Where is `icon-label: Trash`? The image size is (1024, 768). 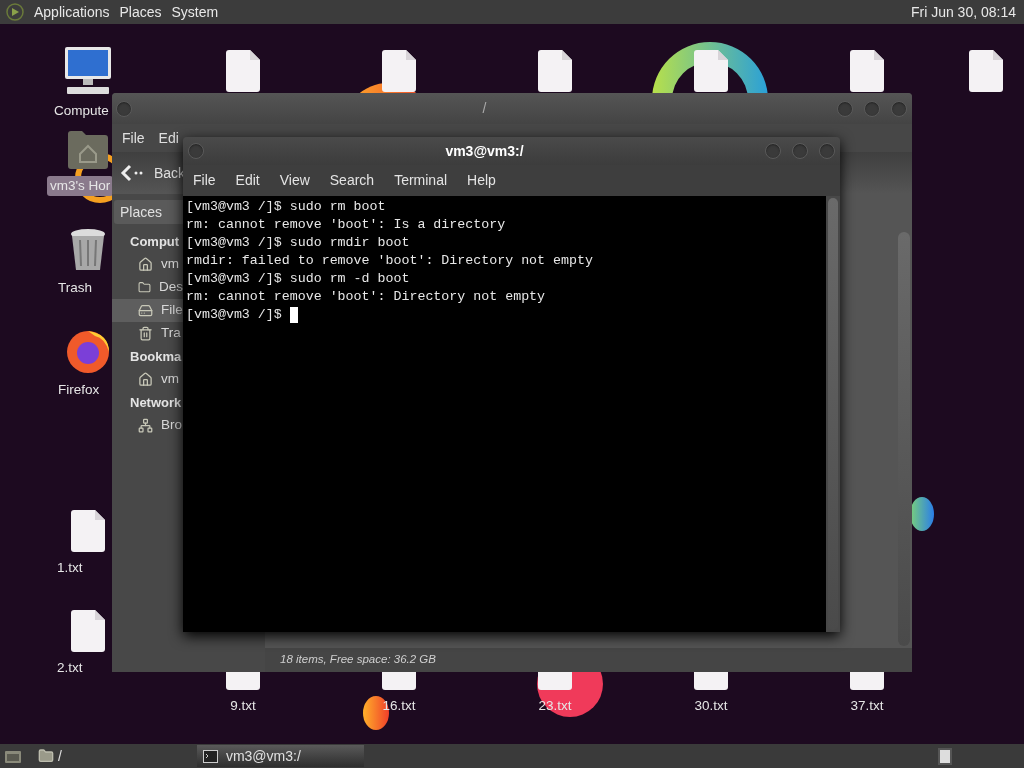 icon-label: Trash is located at coordinates (75, 288).